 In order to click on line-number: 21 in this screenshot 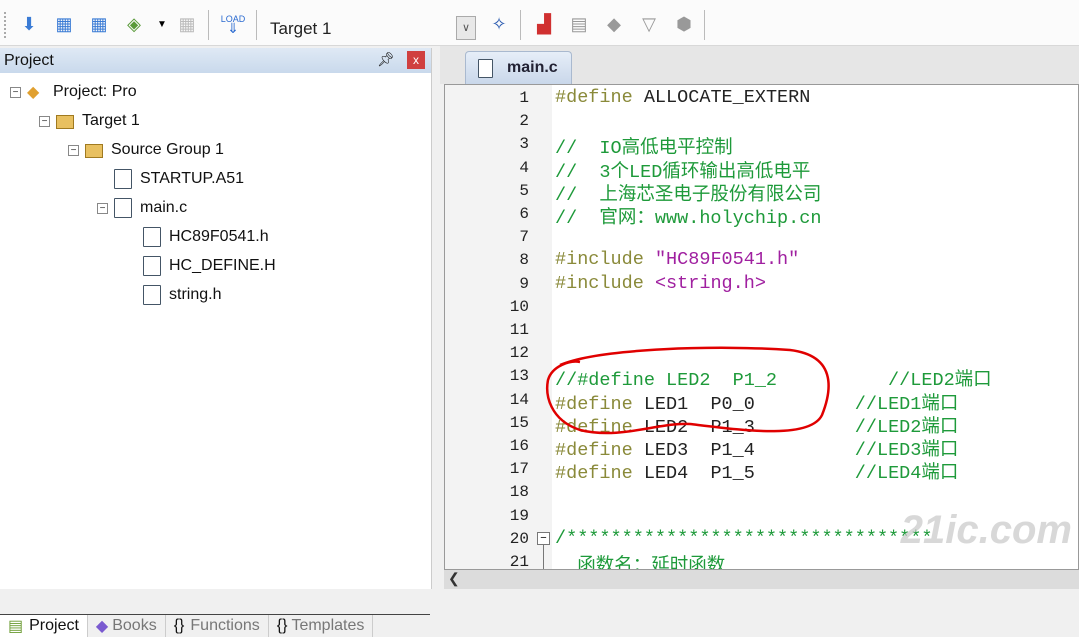, I will do `click(519, 561)`.